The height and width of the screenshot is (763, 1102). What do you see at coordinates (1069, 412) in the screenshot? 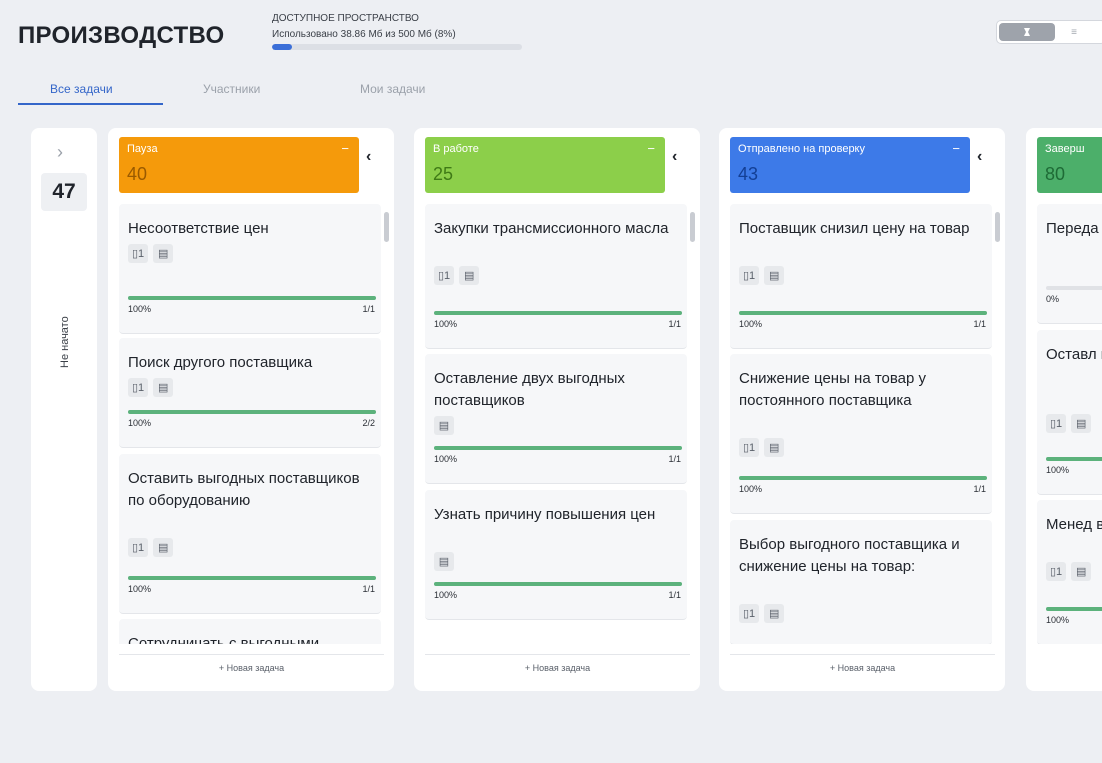
I see `task-card: Оставл постоя товар: ▯1▤ 100%` at bounding box center [1069, 412].